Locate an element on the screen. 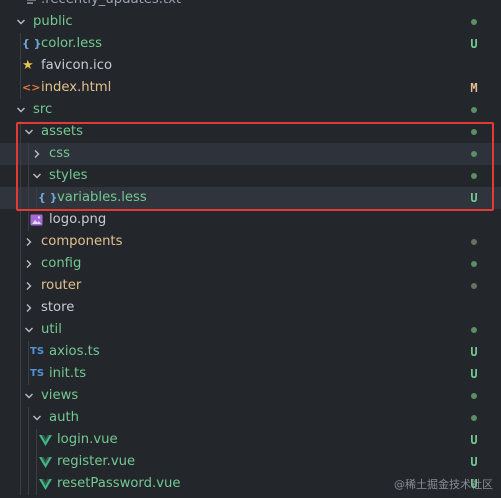  tree-item-label: axios.ts is located at coordinates (74, 351).